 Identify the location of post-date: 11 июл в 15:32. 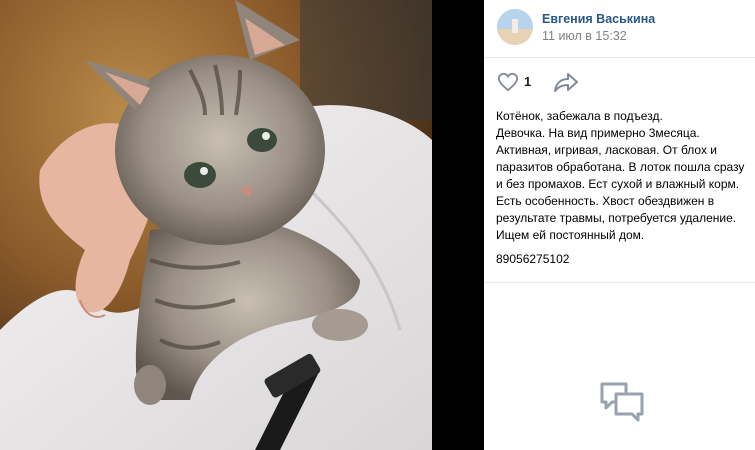
(584, 36).